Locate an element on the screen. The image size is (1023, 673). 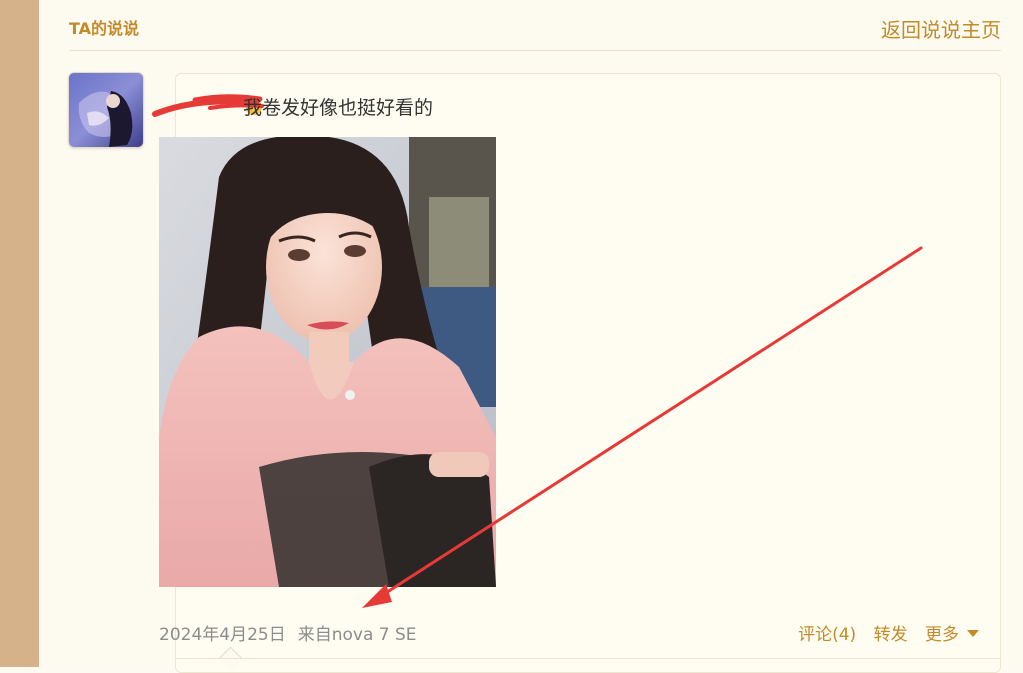
caret-down-icon is located at coordinates (973, 633).